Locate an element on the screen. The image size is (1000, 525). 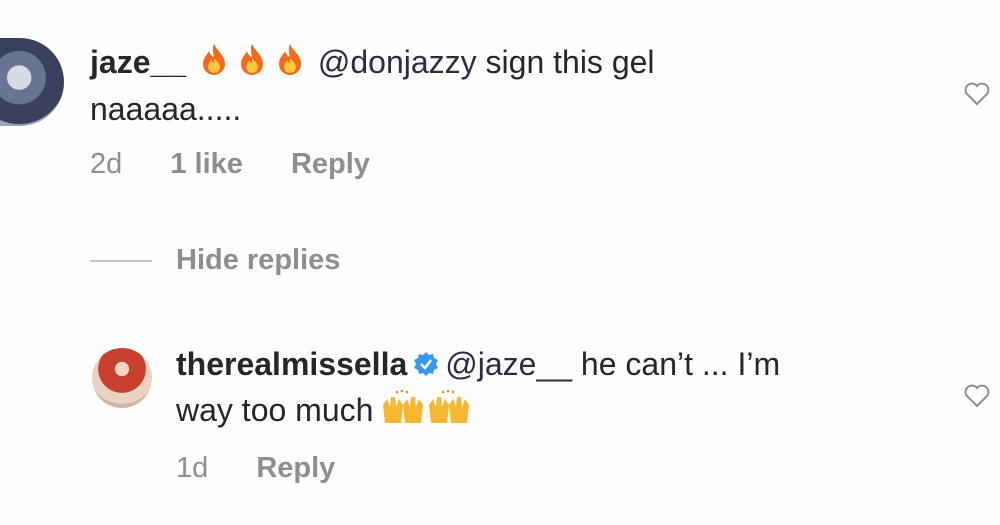
comment-username: jaze__ is located at coordinates (138, 62).